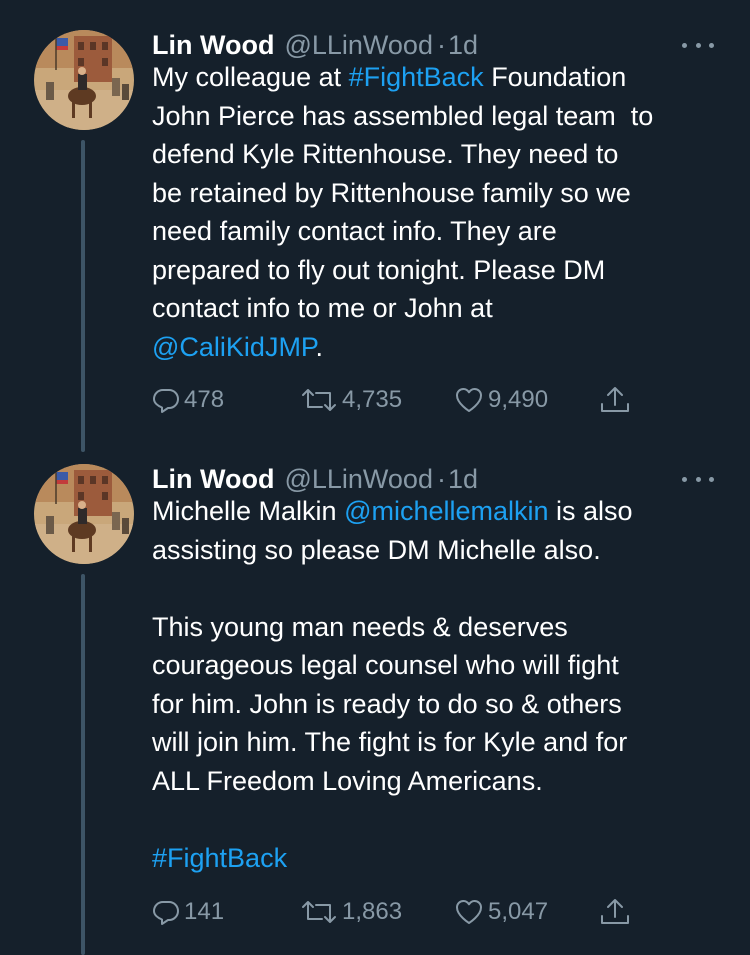 This screenshot has width=750, height=955. I want to click on mention-link: @michellemalkin, so click(446, 511).